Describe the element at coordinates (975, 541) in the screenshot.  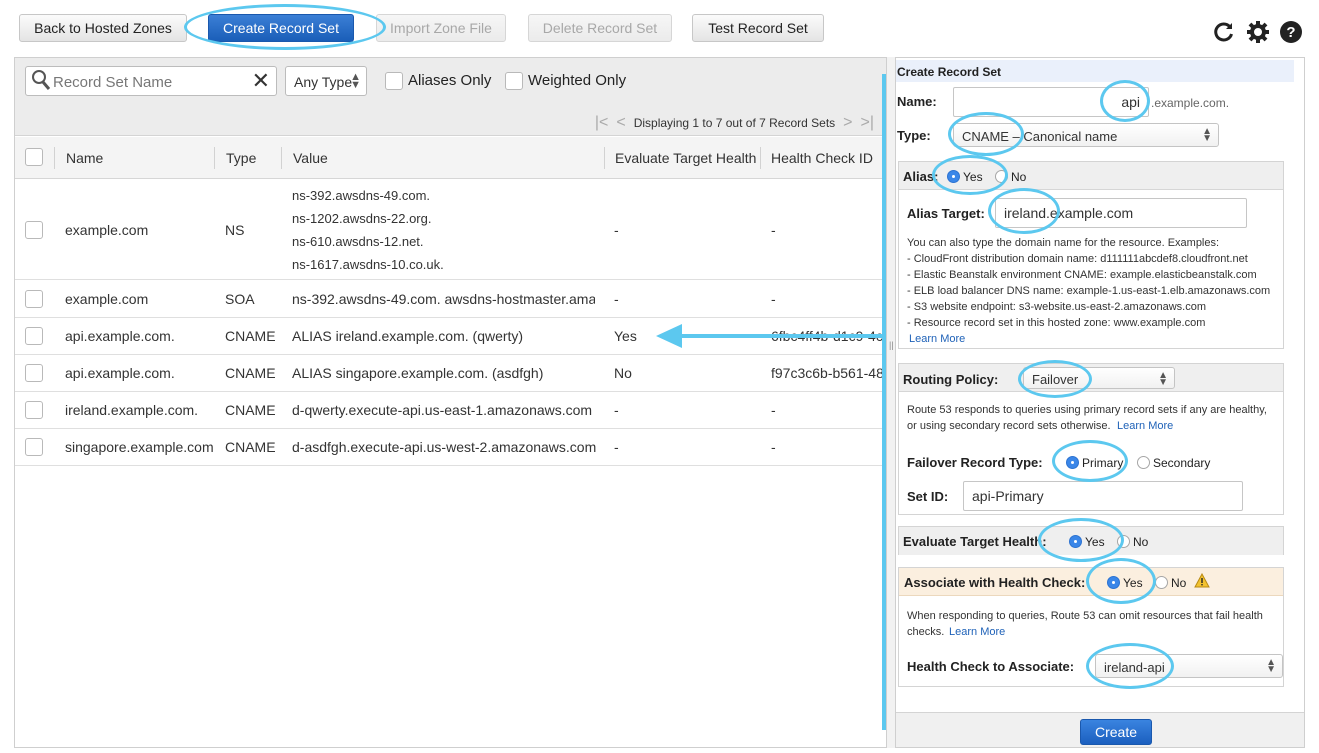
I see `evaluate-target-health-label: Evaluate Target Health:` at that location.